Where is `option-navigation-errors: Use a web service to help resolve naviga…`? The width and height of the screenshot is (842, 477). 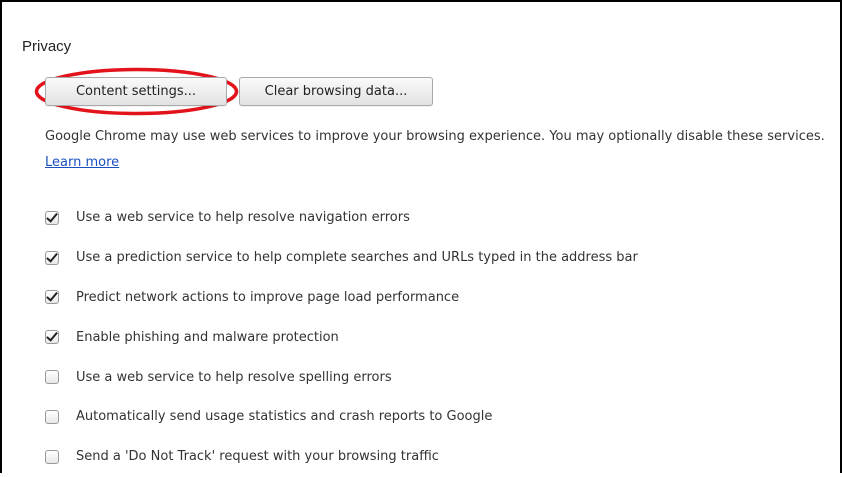 option-navigation-errors: Use a web service to help resolve naviga… is located at coordinates (341, 218).